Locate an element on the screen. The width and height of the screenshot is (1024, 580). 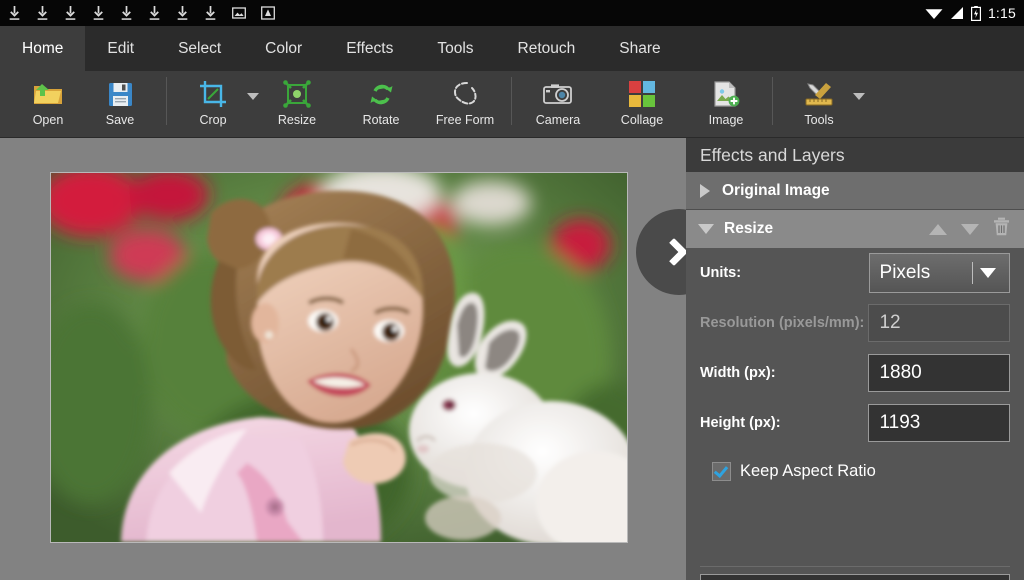
android-status-bar: 1:15 is located at coordinates (512, 13).